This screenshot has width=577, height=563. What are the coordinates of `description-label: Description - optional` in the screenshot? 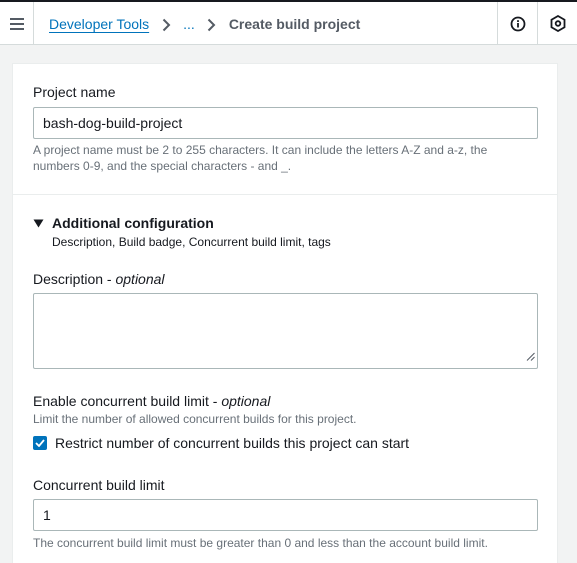 It's located at (99, 279).